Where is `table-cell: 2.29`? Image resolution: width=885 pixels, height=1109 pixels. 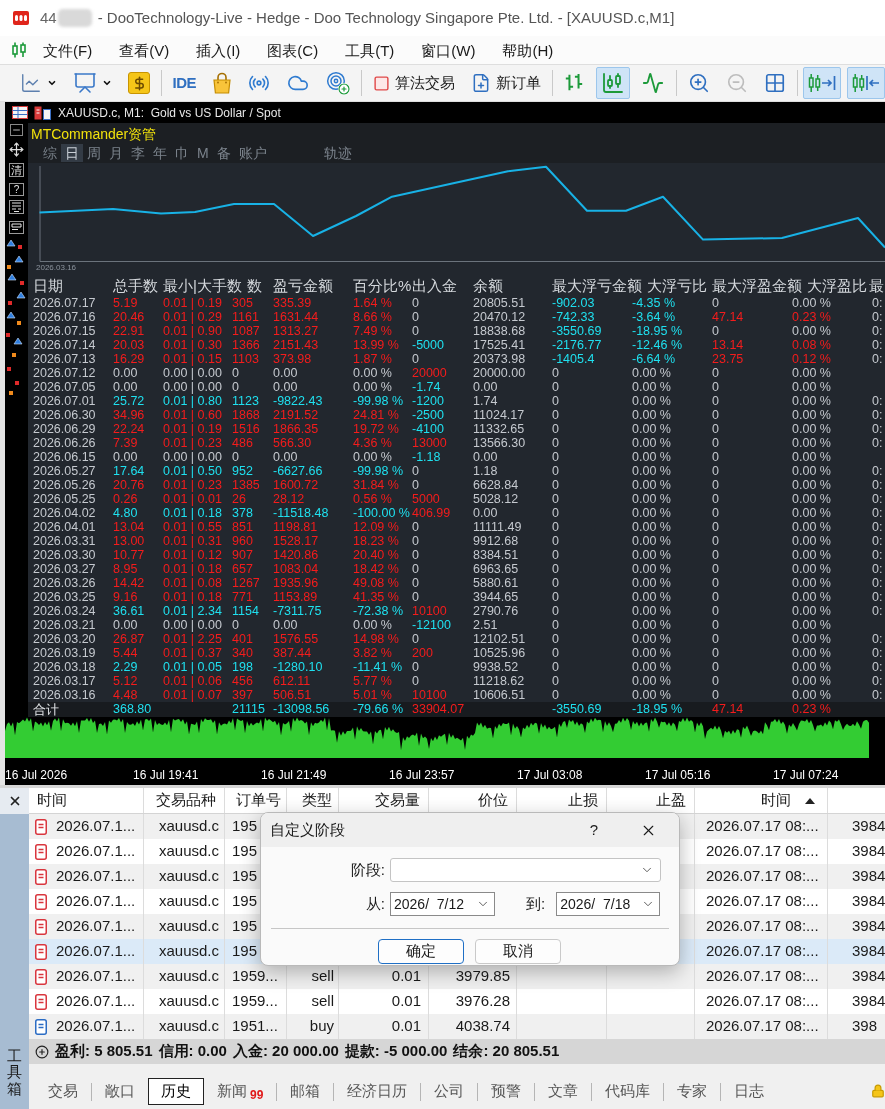 table-cell: 2.29 is located at coordinates (125, 667).